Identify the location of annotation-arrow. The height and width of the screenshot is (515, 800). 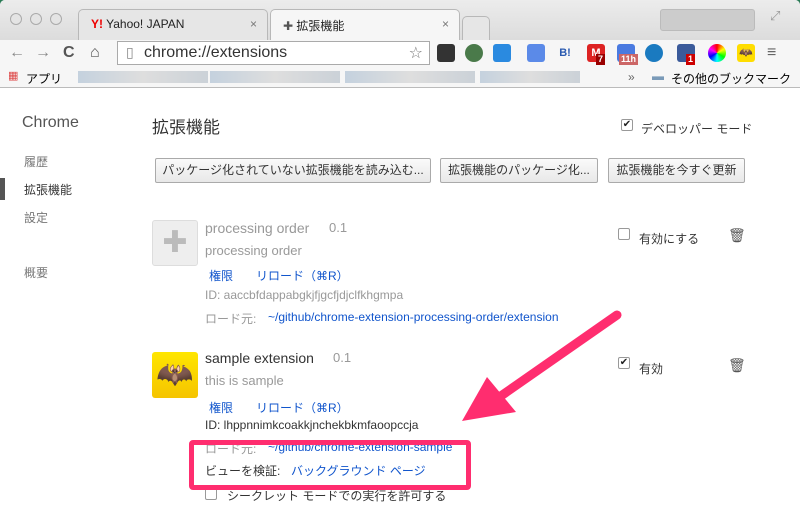
(542, 365).